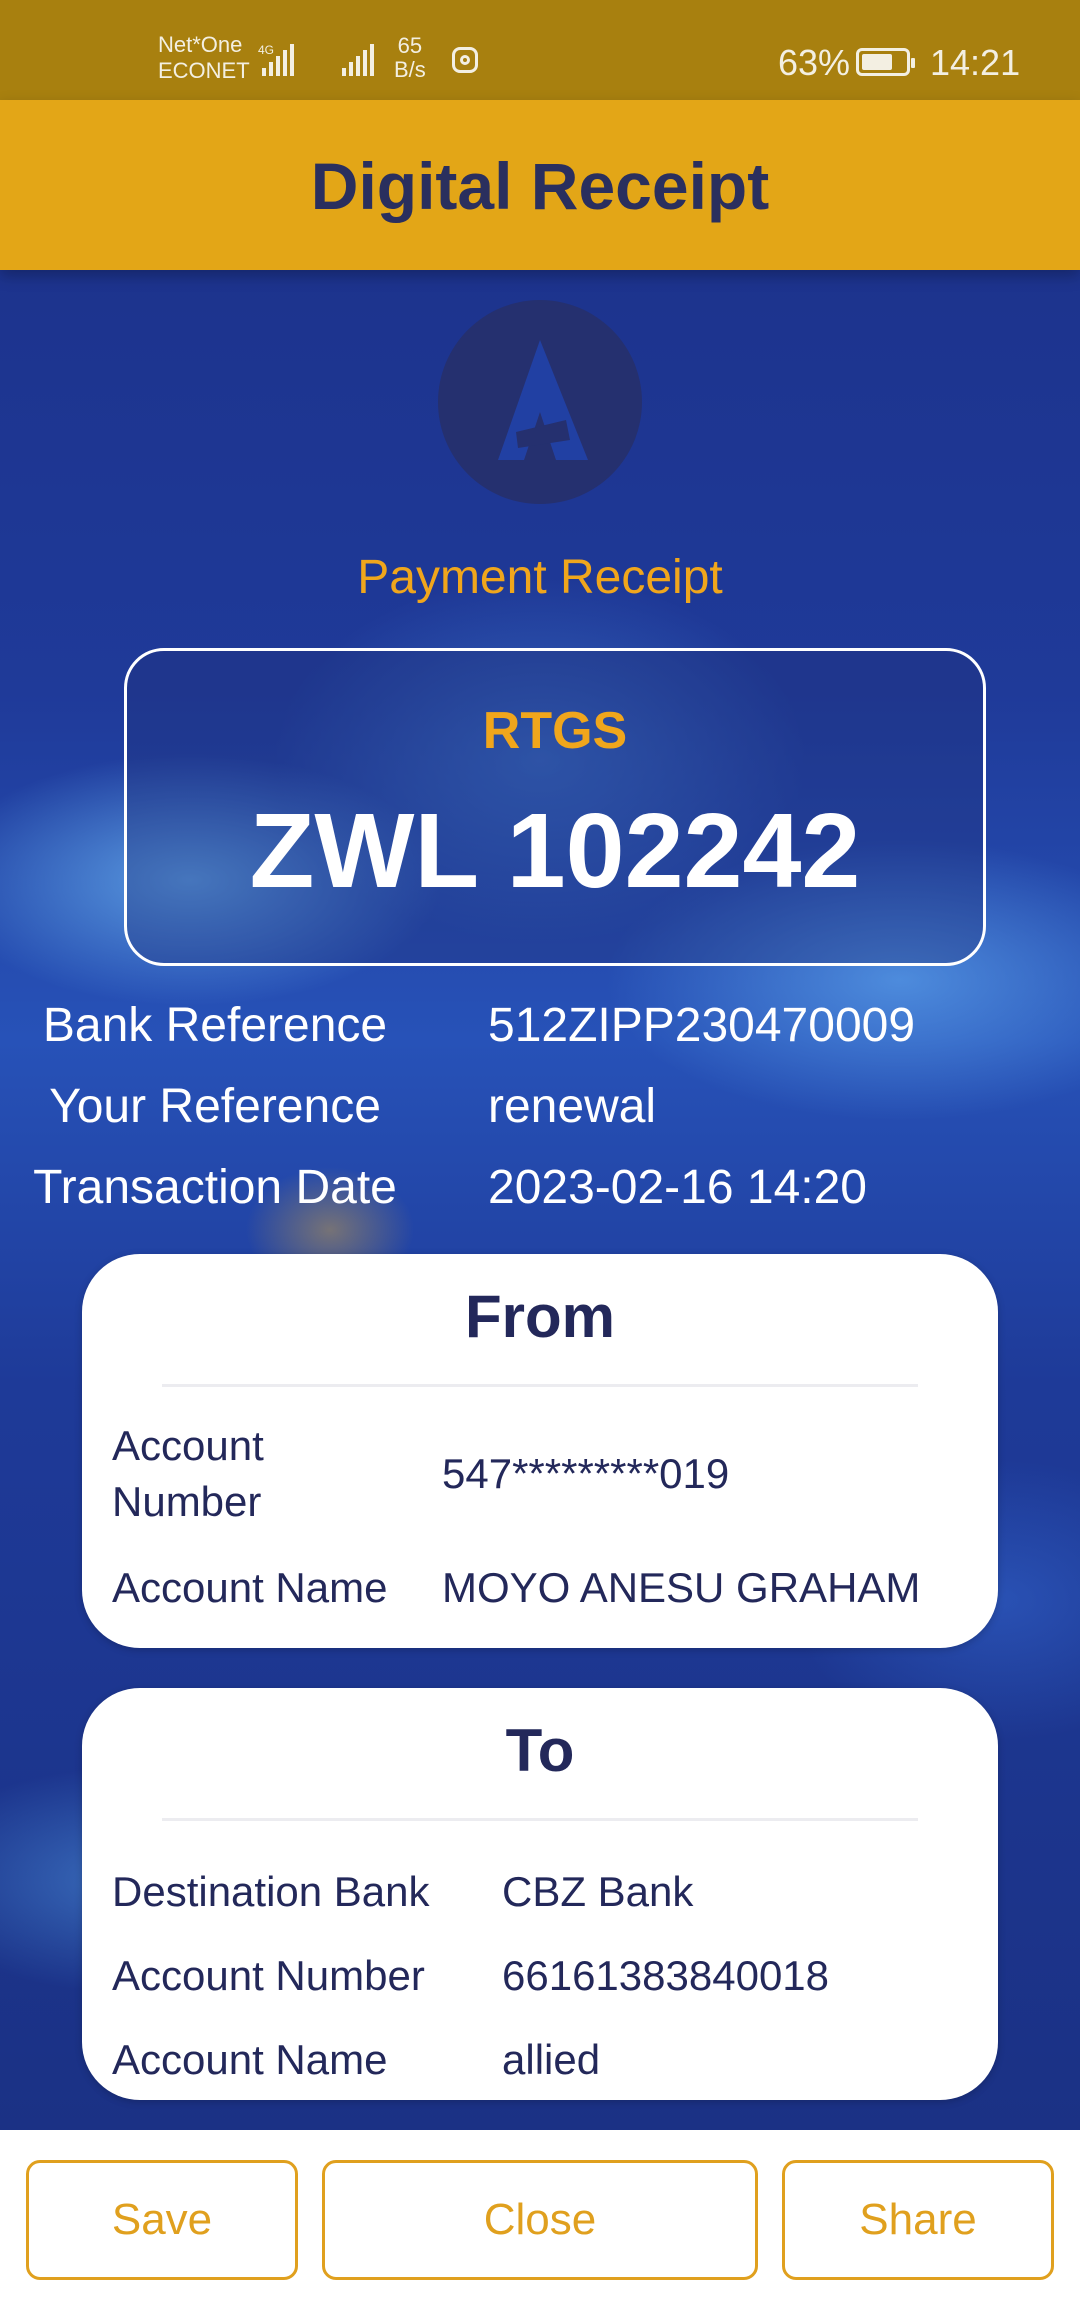  I want to click on reference-value: 512ZIPP230470009, so click(702, 1025).